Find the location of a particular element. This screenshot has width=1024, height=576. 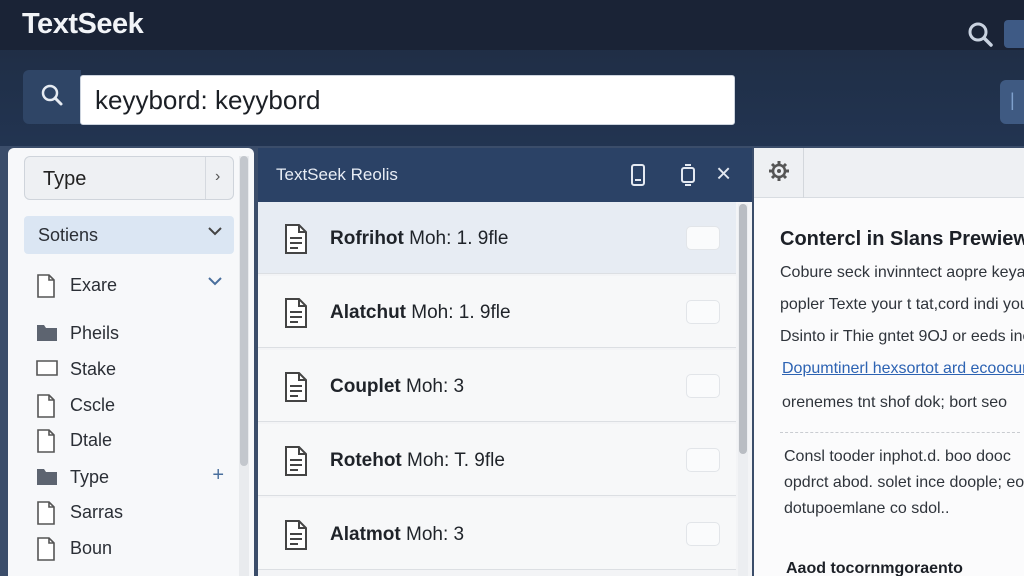

pipe-icon: | is located at coordinates (1012, 100).